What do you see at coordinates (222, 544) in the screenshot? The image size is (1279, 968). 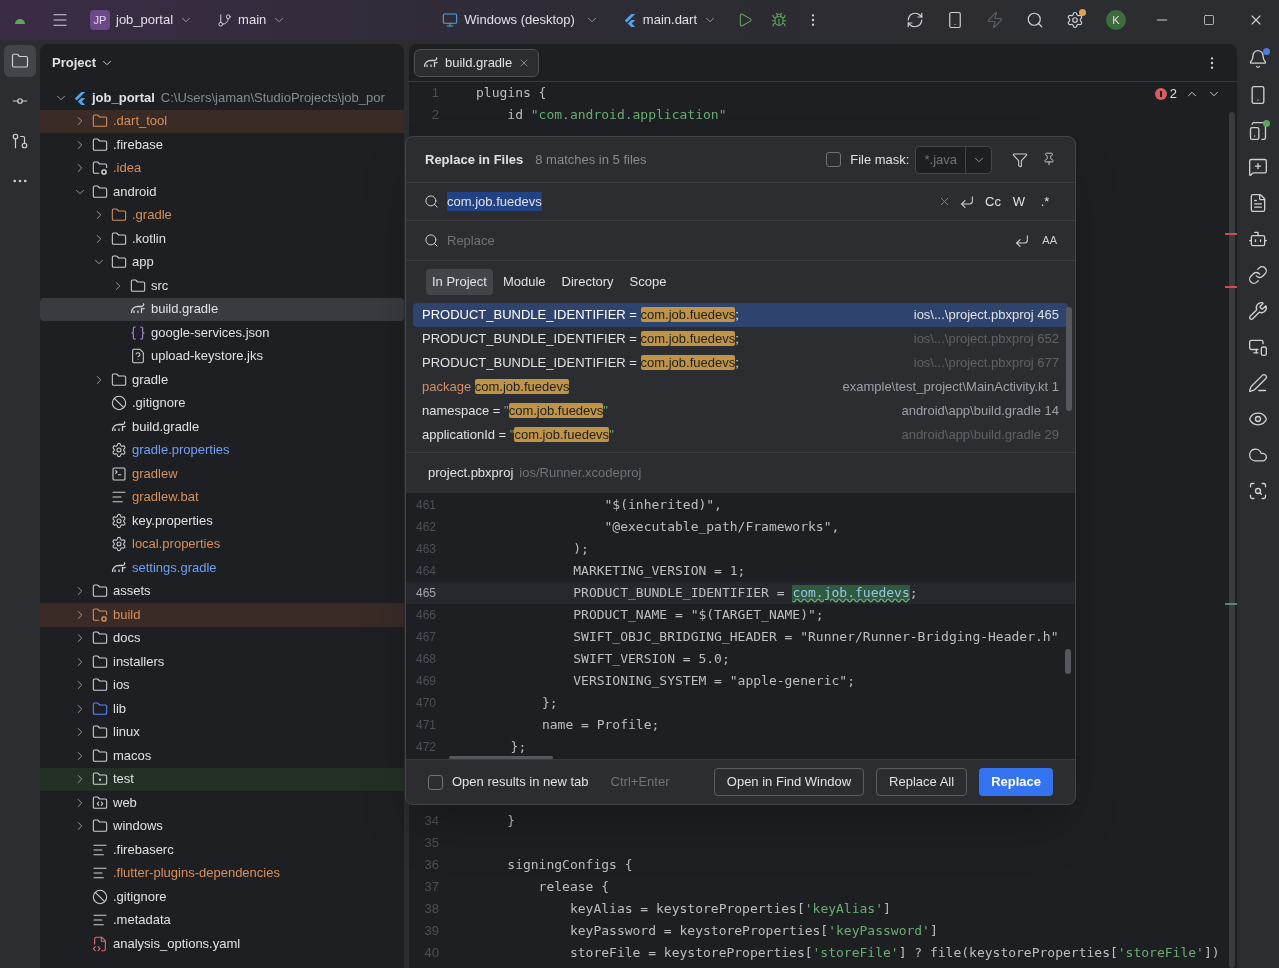 I see `tree-item: local.properties` at bounding box center [222, 544].